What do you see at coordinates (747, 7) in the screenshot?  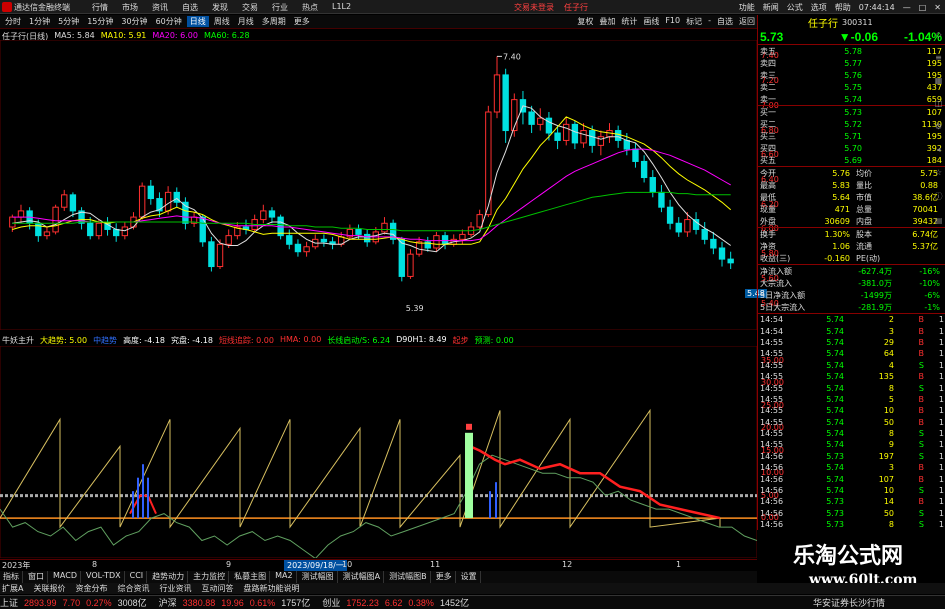 I see `menu-function: 功能` at bounding box center [747, 7].